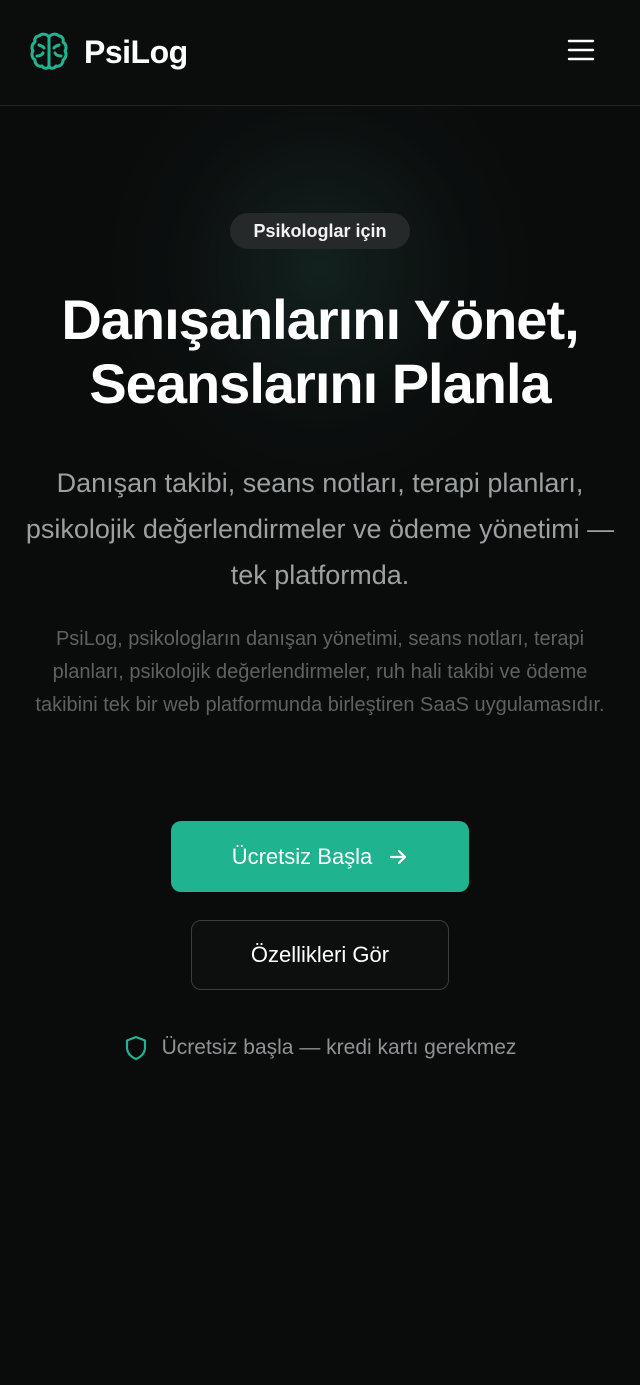  I want to click on view-features-button: Özellikleri Gör, so click(320, 955).